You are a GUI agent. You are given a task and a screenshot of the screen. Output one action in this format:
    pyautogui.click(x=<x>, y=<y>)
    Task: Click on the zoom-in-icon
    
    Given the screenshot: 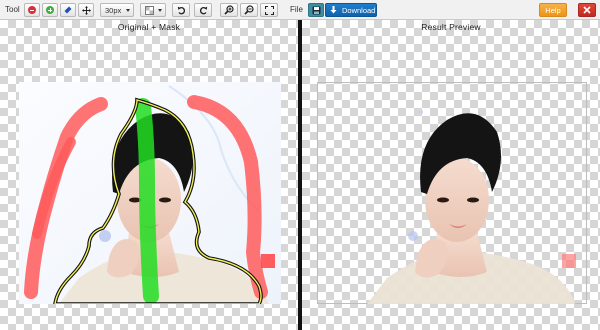 What is the action you would take?
    pyautogui.click(x=229, y=10)
    